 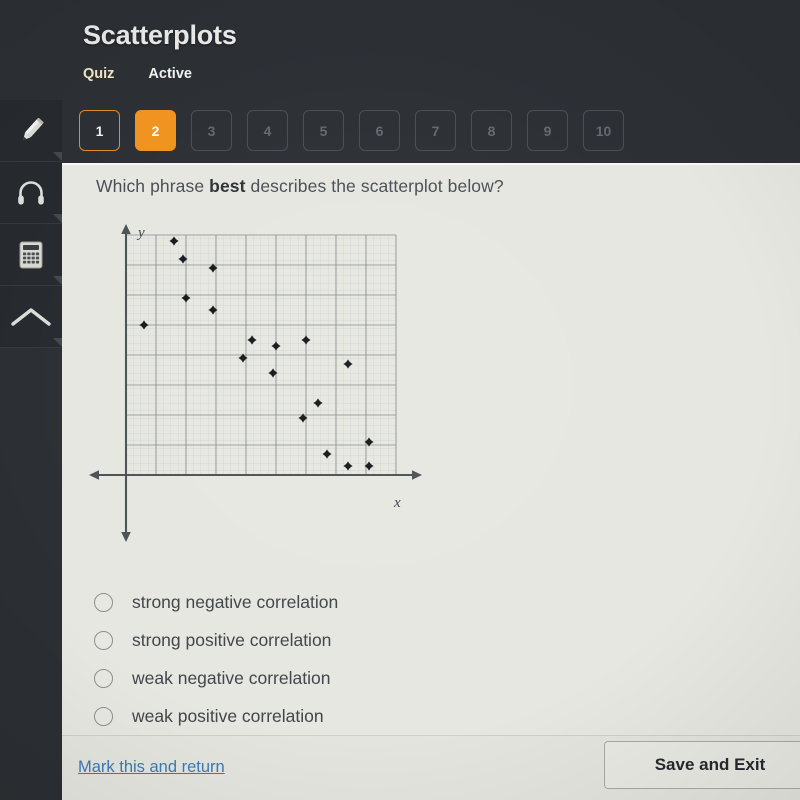 I want to click on mark-this-and-return-link: Mark this and return, so click(x=151, y=767).